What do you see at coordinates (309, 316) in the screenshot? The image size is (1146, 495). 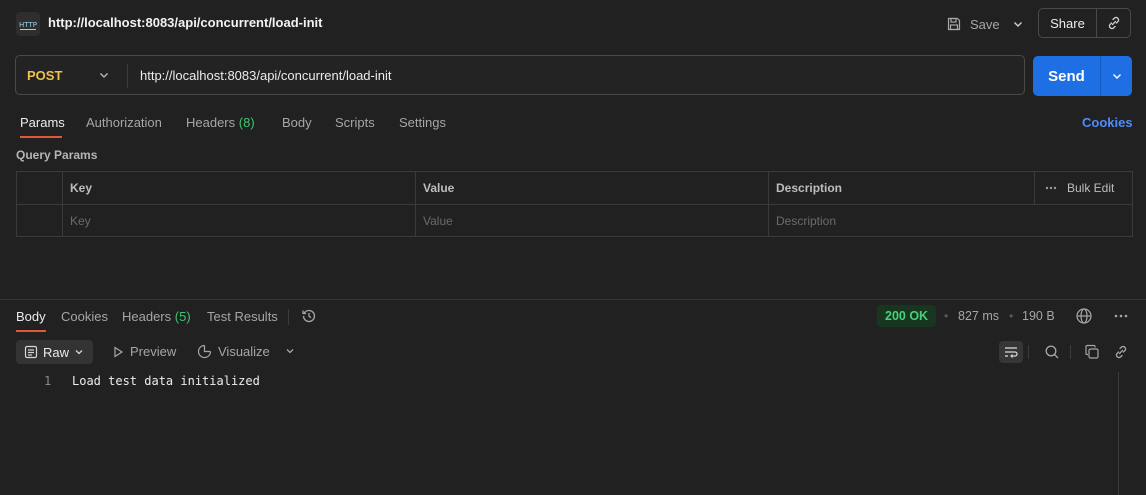 I see `history-icon` at bounding box center [309, 316].